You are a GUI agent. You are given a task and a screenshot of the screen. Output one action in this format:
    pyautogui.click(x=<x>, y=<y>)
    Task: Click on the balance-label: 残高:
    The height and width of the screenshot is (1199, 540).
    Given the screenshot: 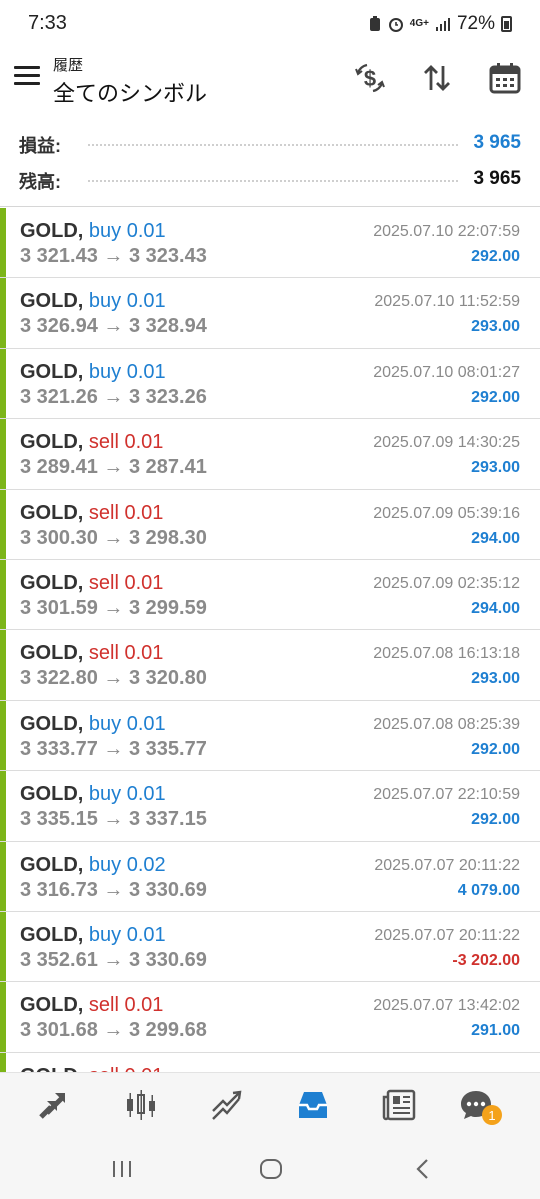 What is the action you would take?
    pyautogui.click(x=40, y=182)
    